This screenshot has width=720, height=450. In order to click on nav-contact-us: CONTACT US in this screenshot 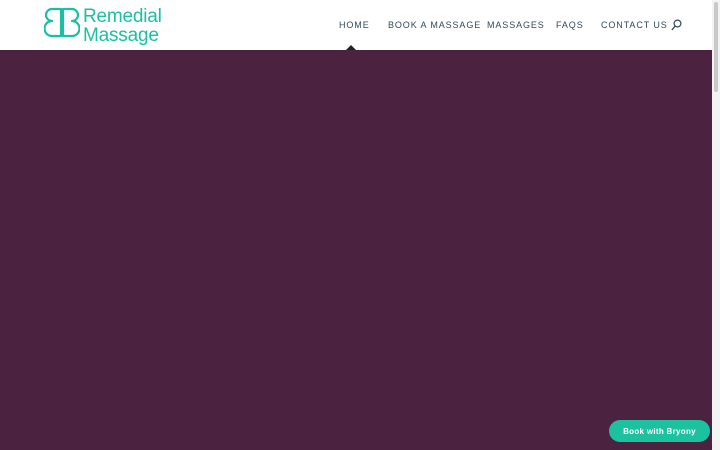, I will do `click(634, 25)`.